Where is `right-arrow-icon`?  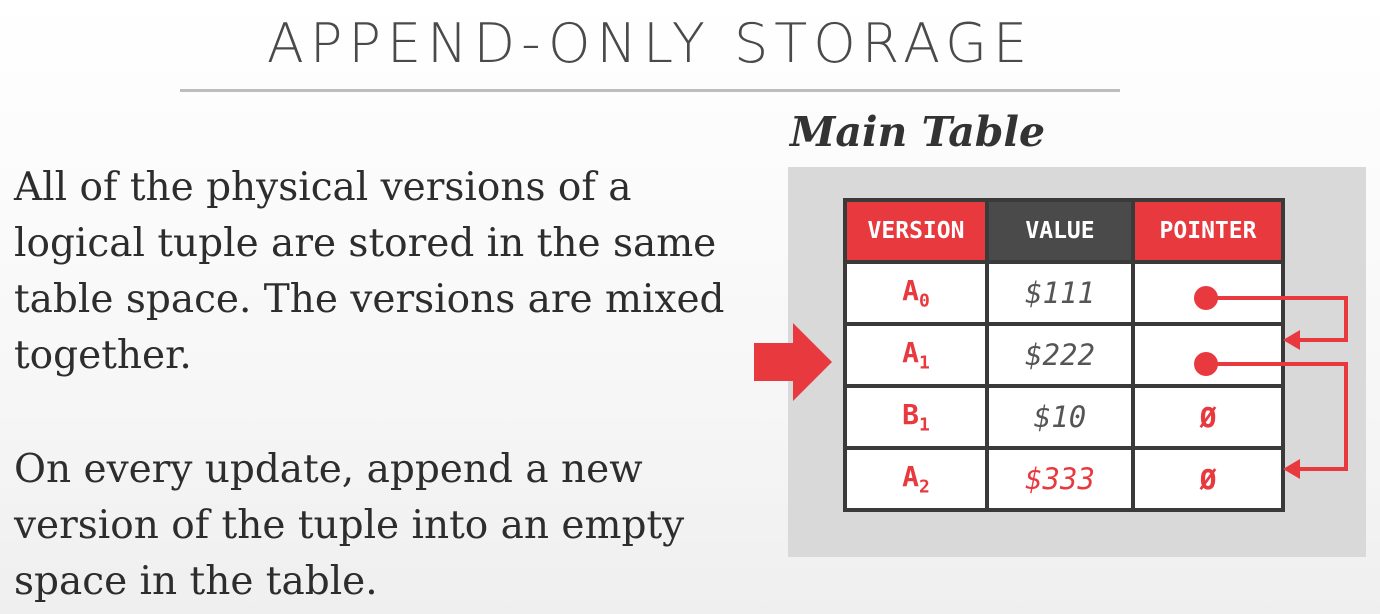 right-arrow-icon is located at coordinates (793, 362).